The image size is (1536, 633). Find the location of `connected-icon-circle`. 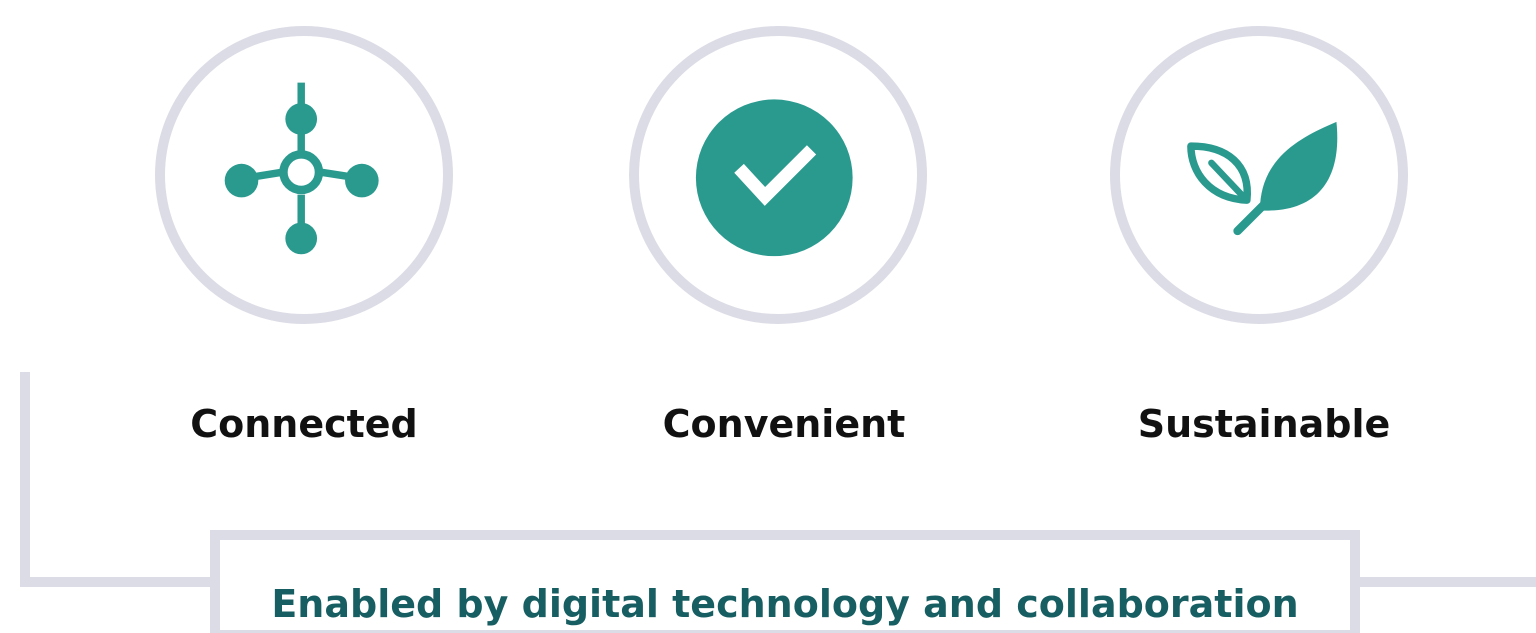

connected-icon-circle is located at coordinates (304, 175).